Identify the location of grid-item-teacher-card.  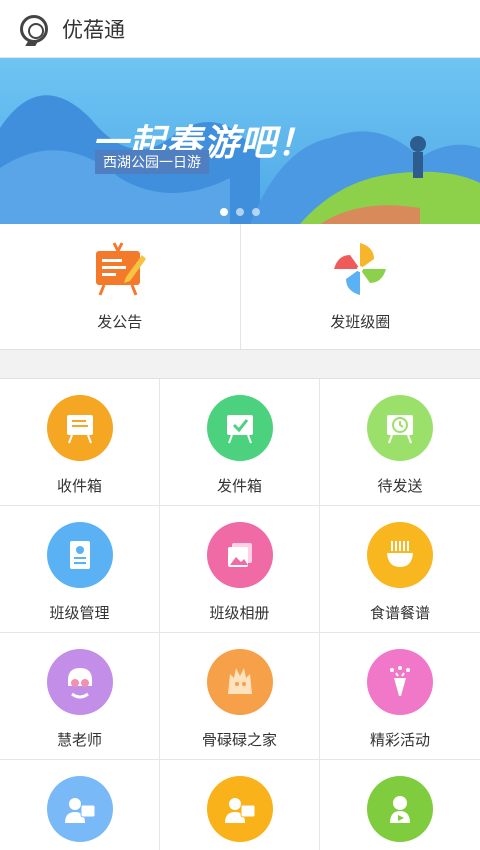
(240, 805).